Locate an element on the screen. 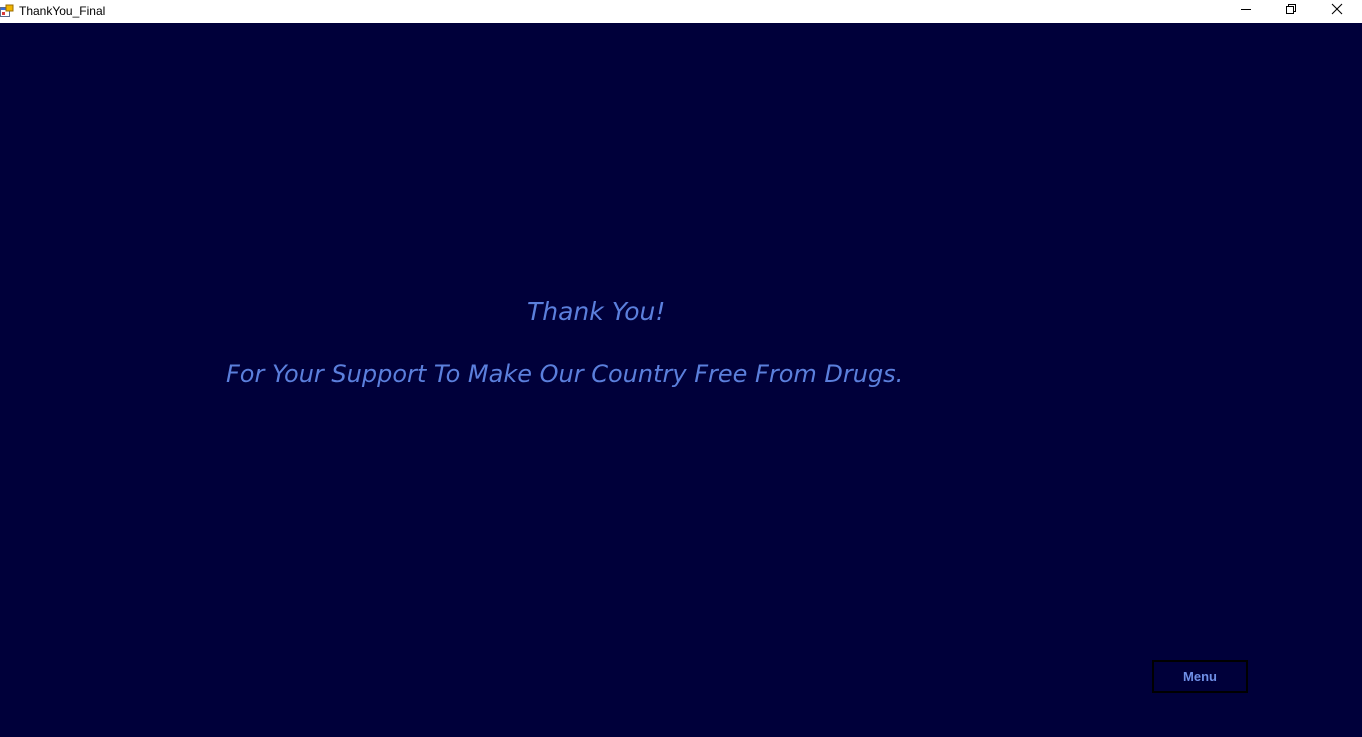 This screenshot has height=737, width=1362. minimize-icon is located at coordinates (1246, 11).